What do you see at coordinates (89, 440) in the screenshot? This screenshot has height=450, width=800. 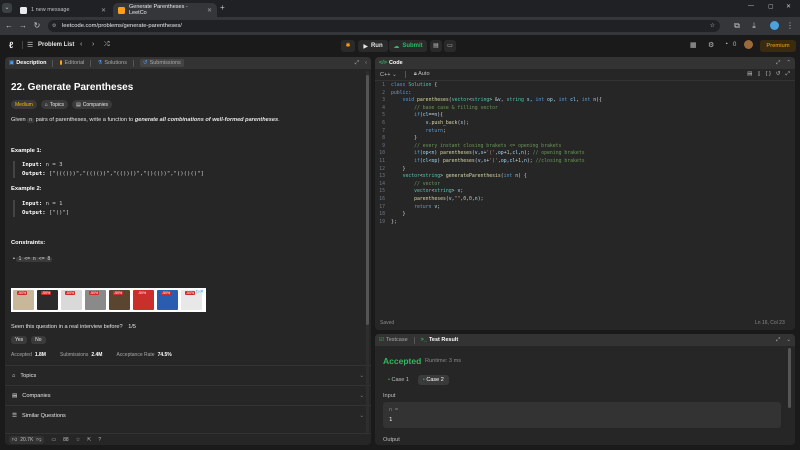 I see `share-icon: ⇱` at bounding box center [89, 440].